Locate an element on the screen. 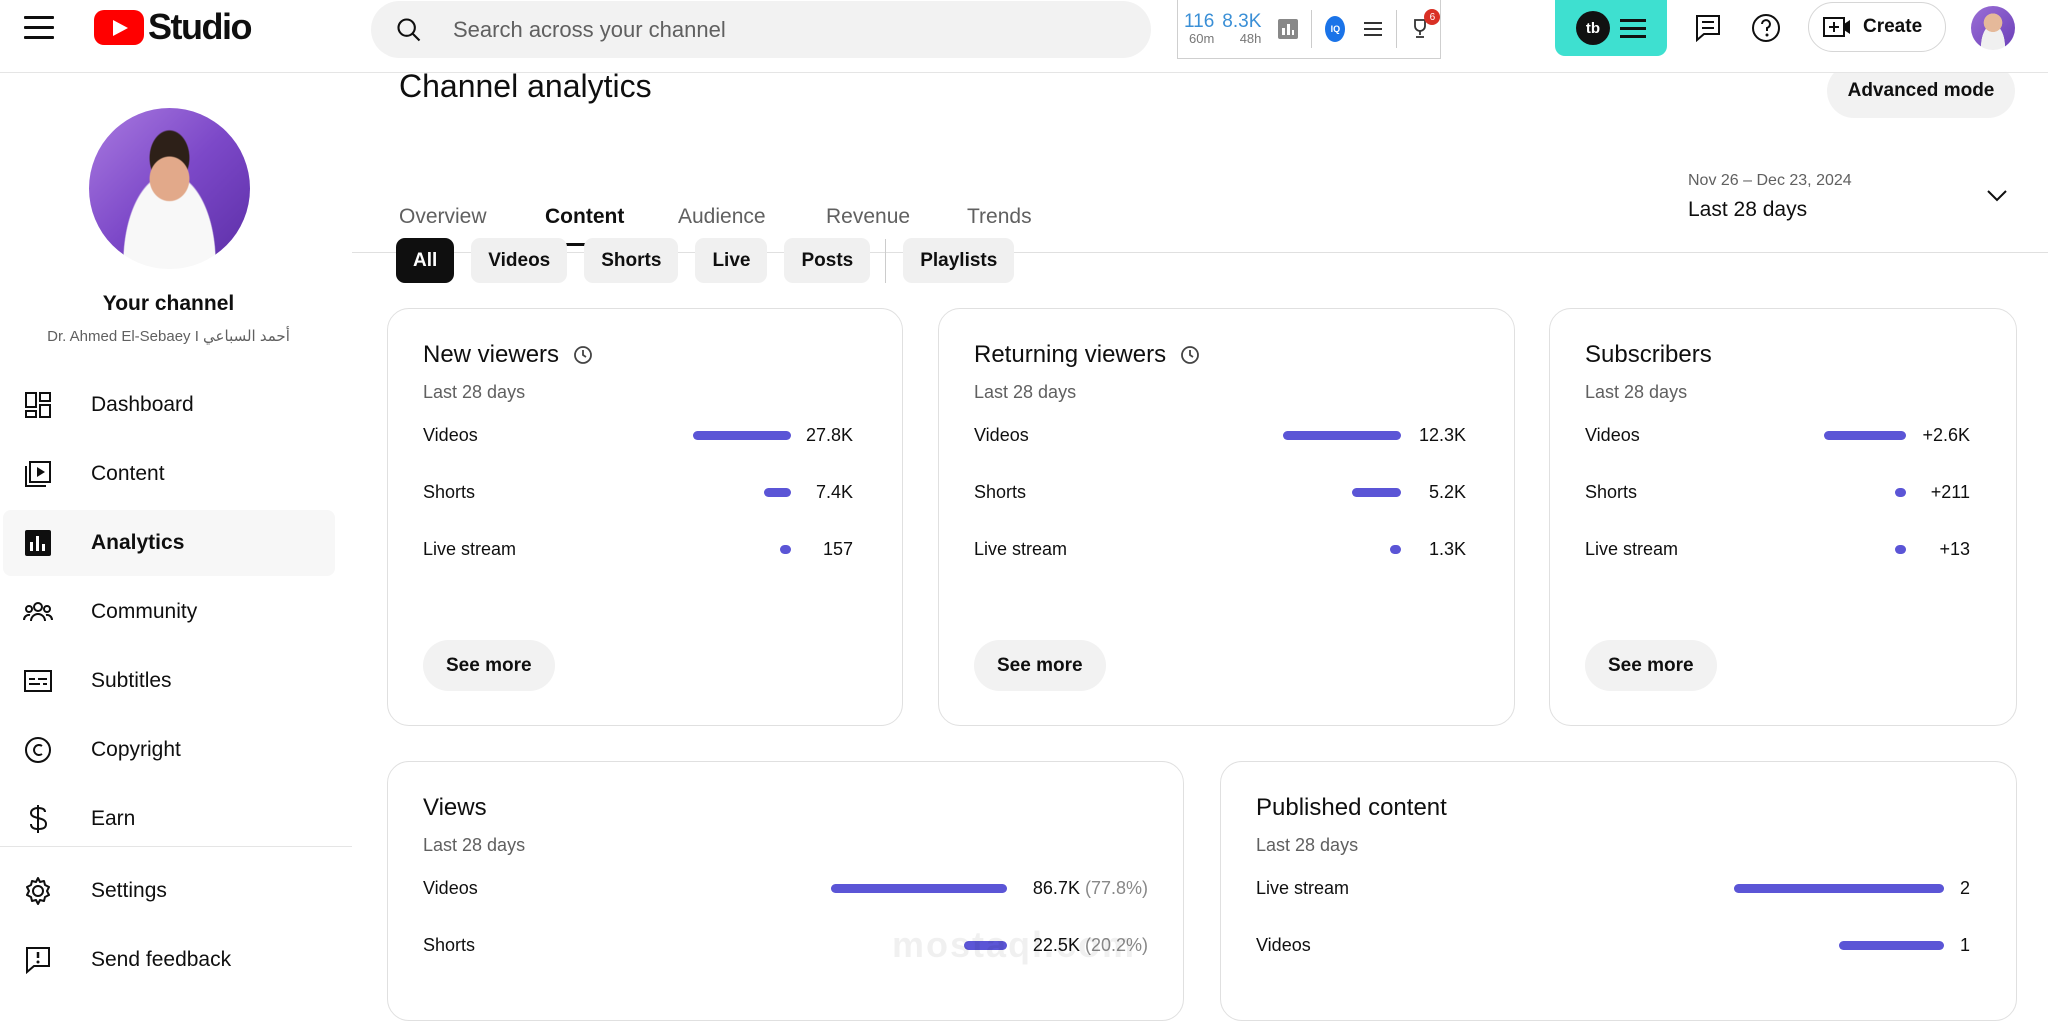 The image size is (2048, 1021). sidebar-item-settings: Settings is located at coordinates (169, 891).